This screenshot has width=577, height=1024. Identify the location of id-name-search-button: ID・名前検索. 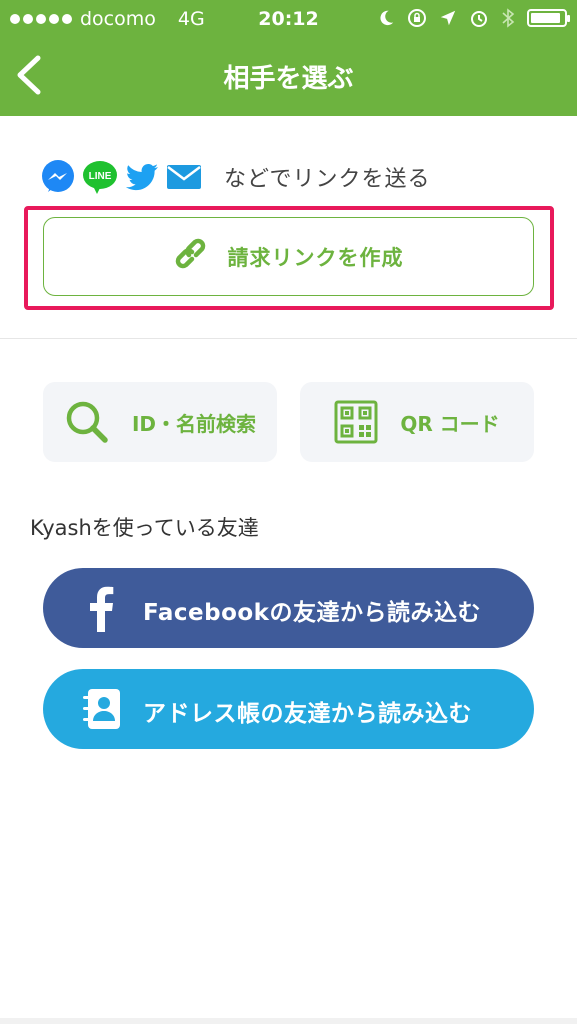
(160, 422).